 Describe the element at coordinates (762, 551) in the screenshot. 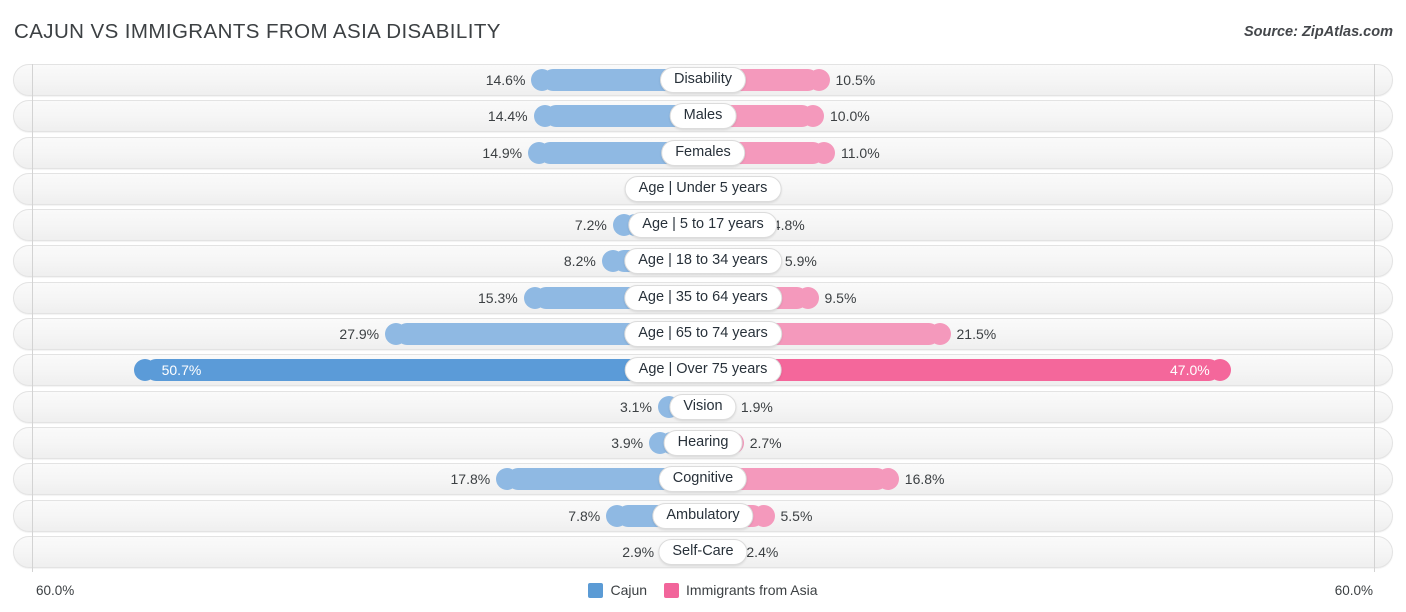

I see `value-label-right: 2.4%` at that location.